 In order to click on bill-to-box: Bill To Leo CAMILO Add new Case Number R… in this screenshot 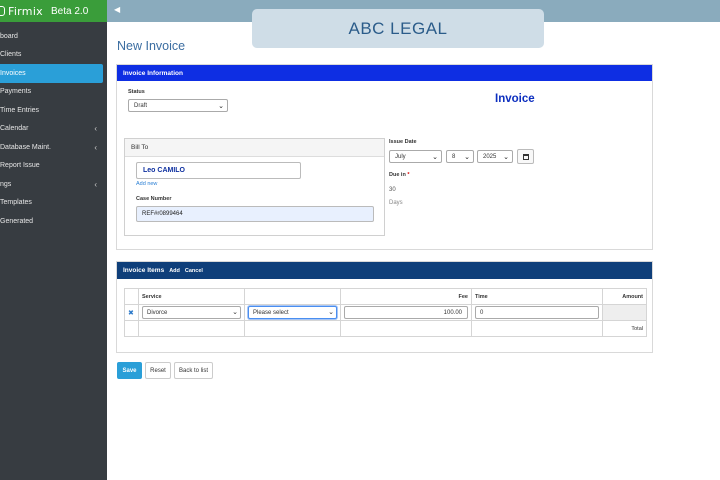, I will do `click(254, 187)`.